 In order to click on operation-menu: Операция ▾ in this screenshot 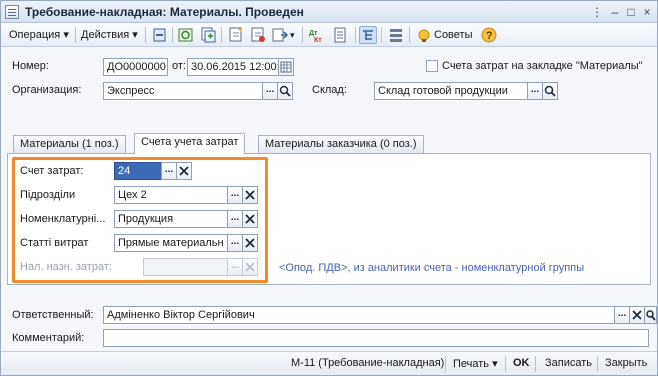, I will do `click(39, 35)`.